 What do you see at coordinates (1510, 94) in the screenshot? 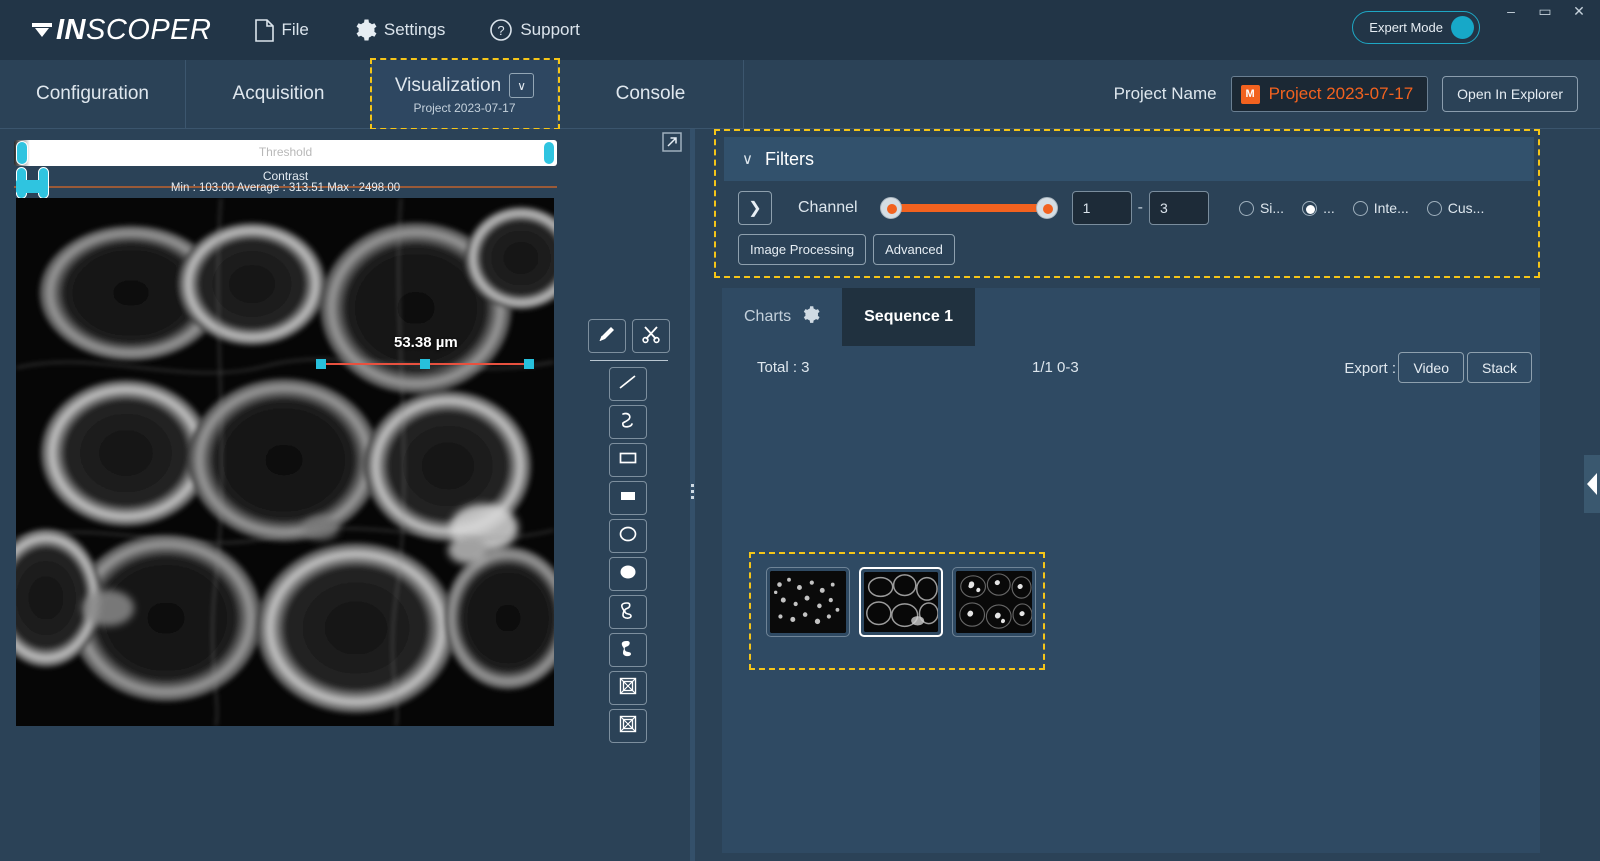
I see `open-in-explorer-button: Open In Explorer` at bounding box center [1510, 94].